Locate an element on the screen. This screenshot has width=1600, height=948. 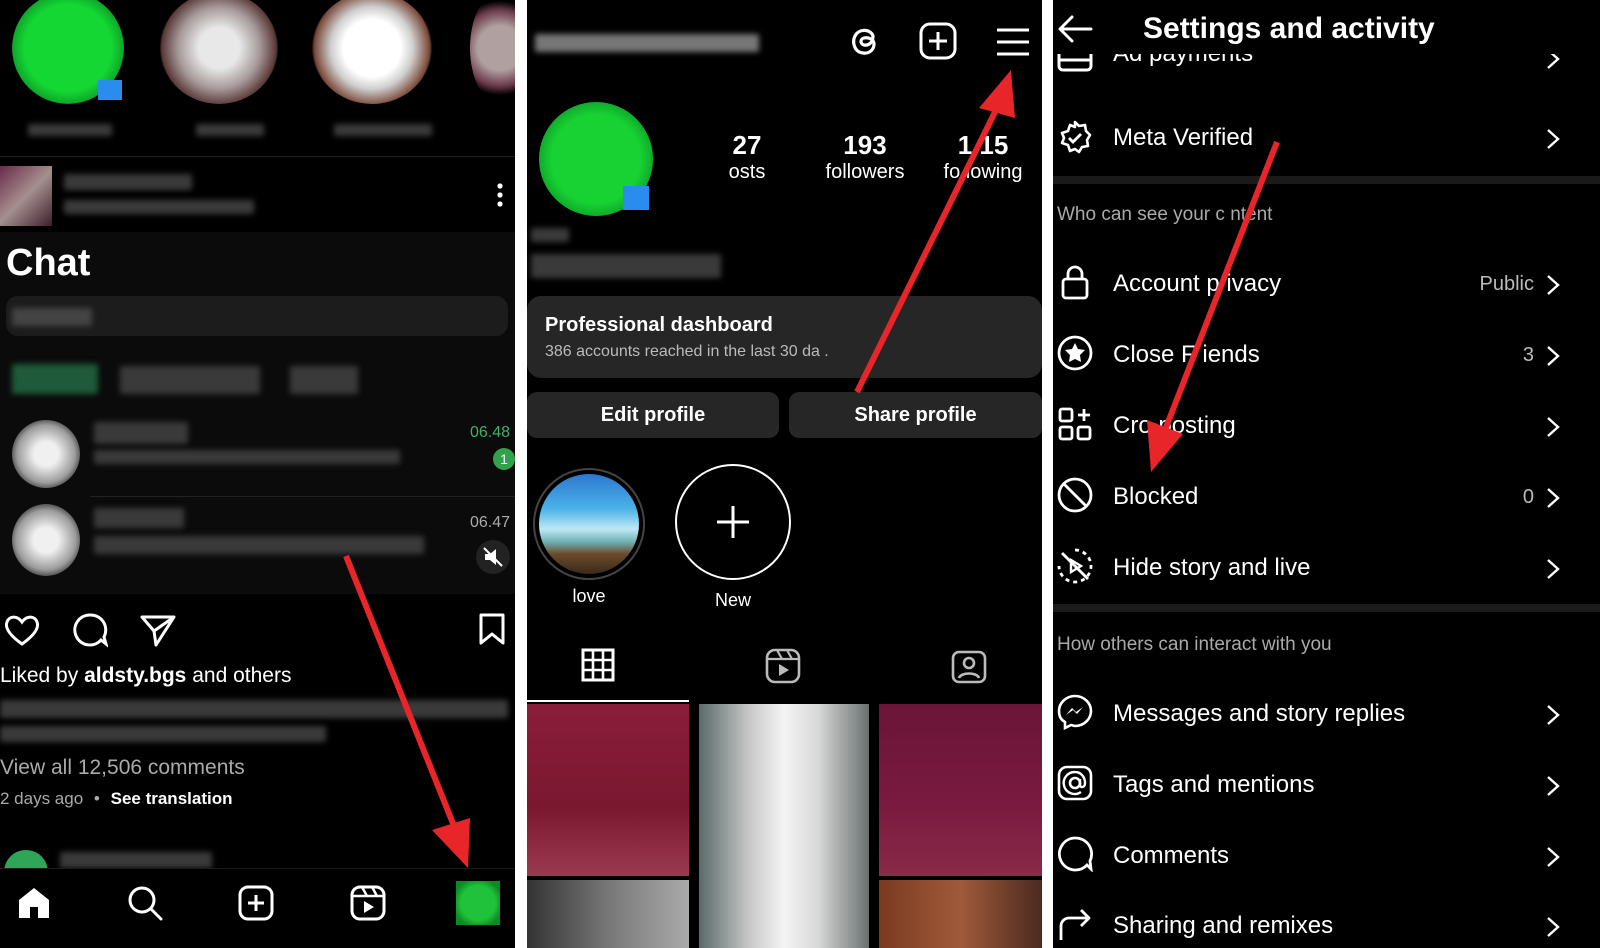
profile-username is located at coordinates (647, 43).